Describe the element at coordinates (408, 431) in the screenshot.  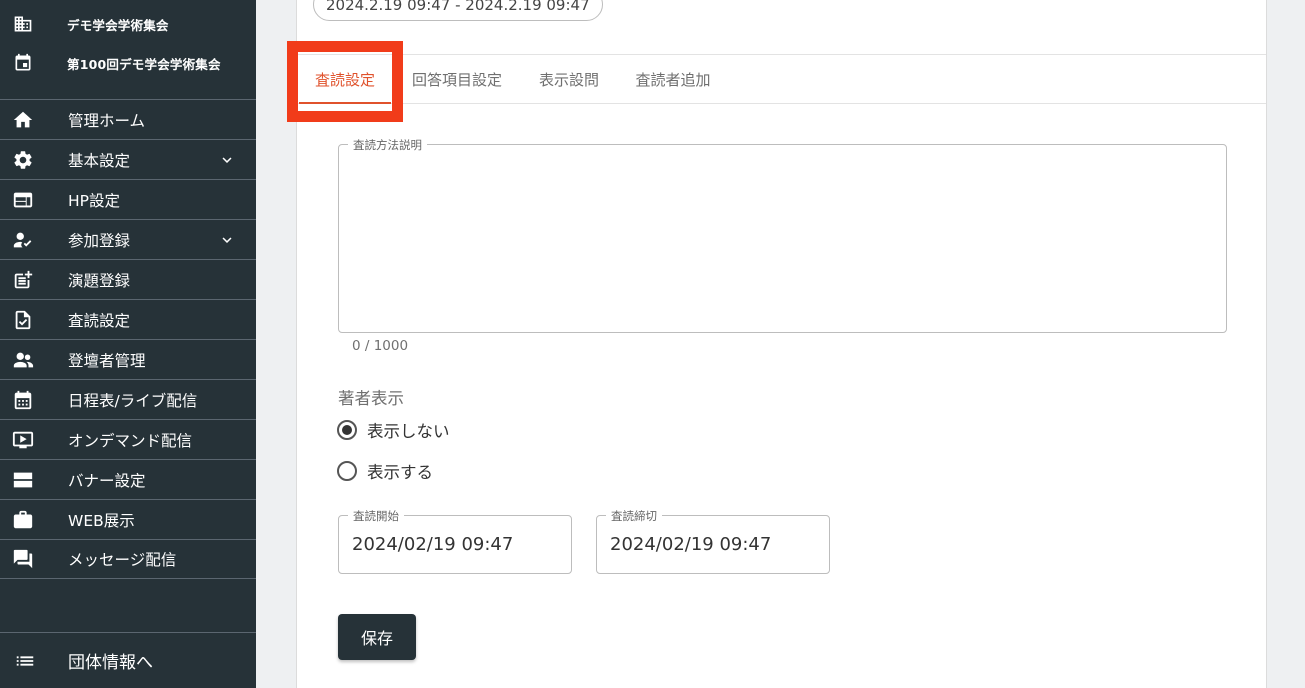
I see `radio-label: 表示しない` at that location.